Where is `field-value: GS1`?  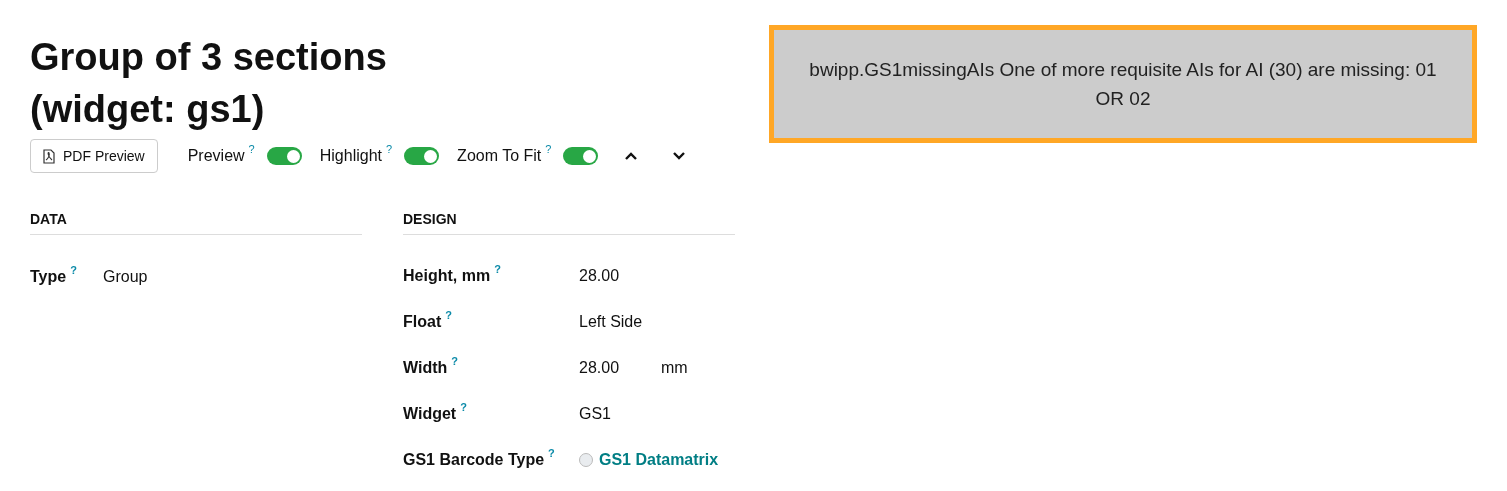 field-value: GS1 is located at coordinates (595, 413).